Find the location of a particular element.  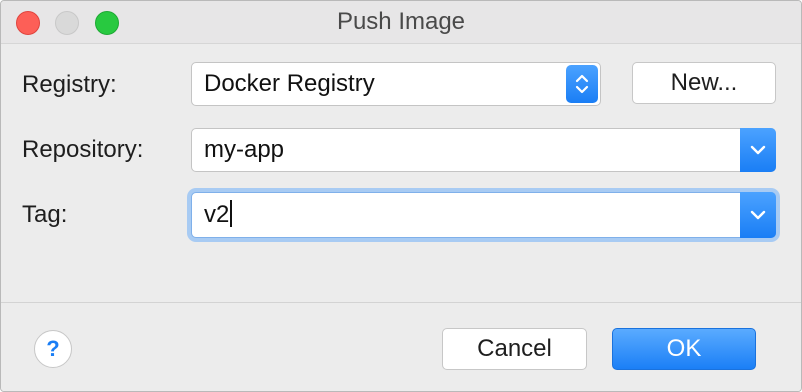

registry-select: Docker Registry is located at coordinates (396, 84).